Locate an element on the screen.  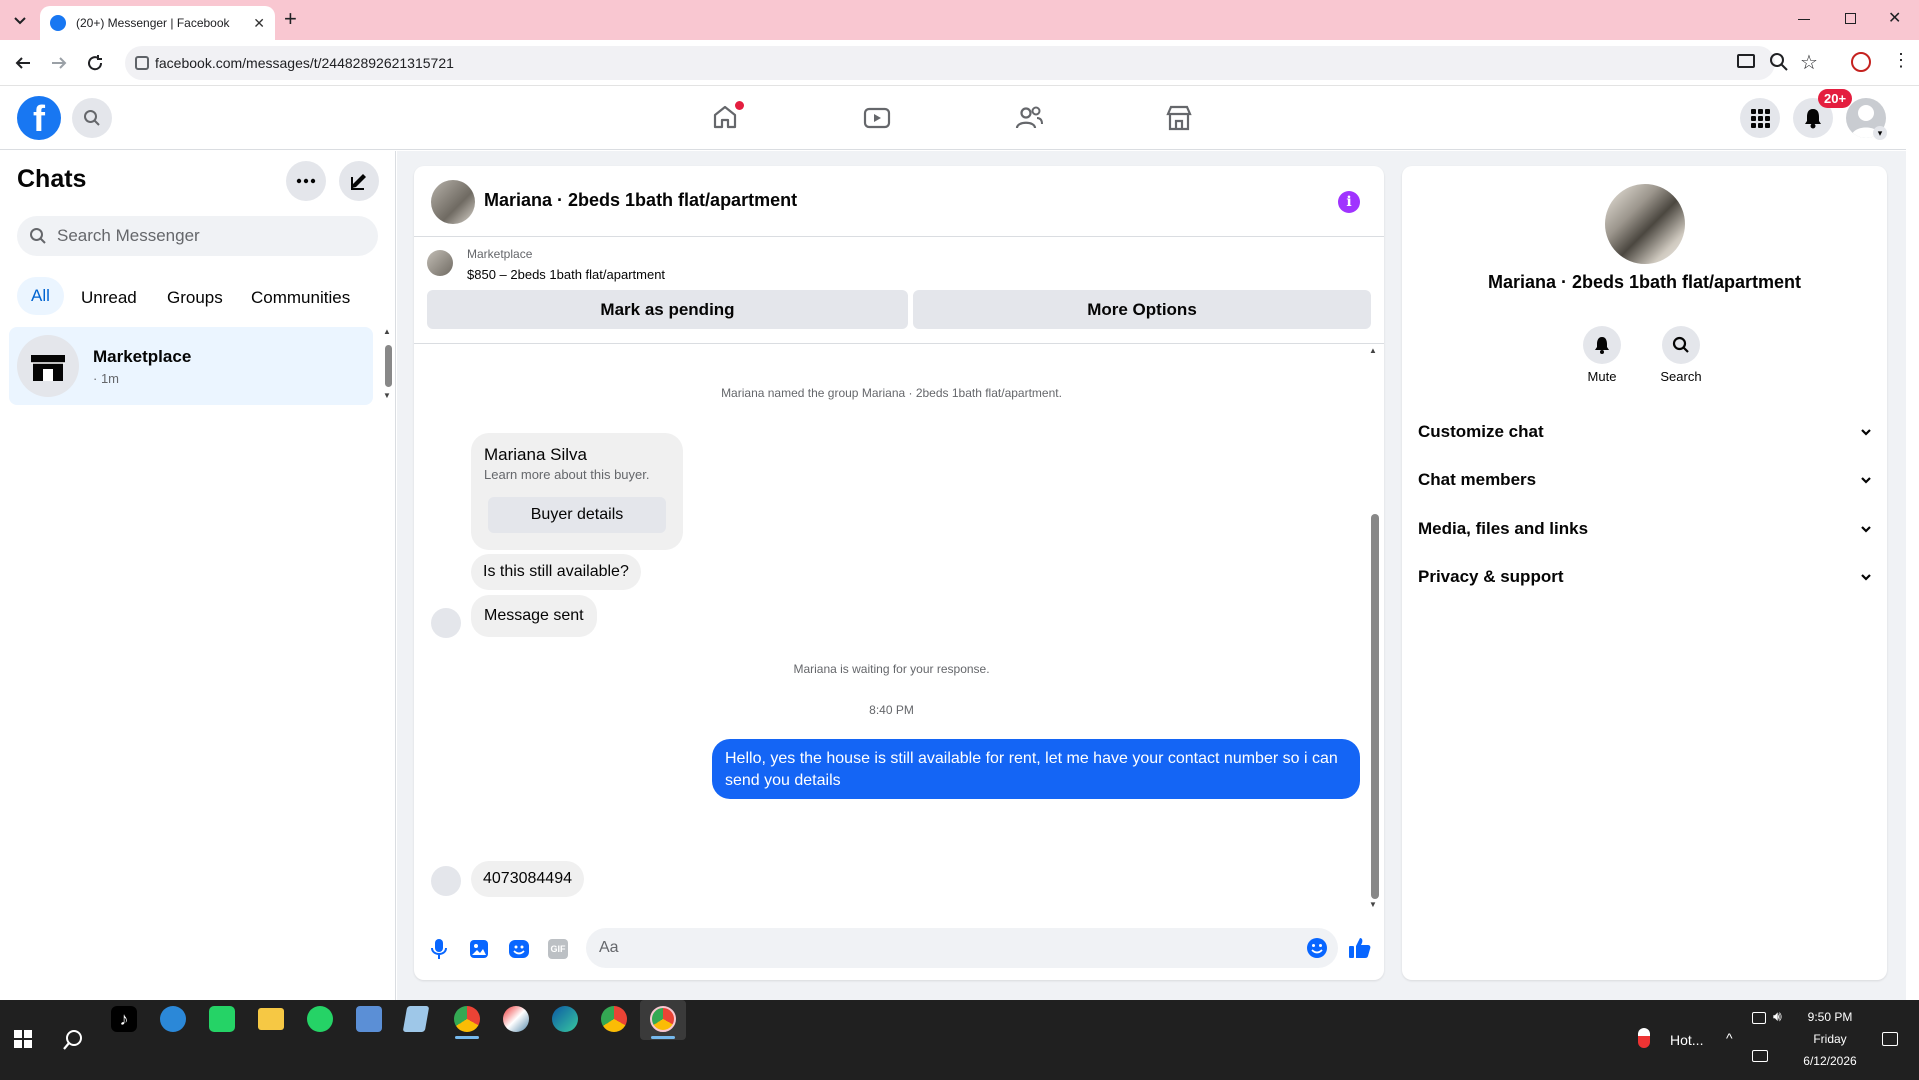
listing-title: $850 – 2beds 1bath flat/apartment is located at coordinates (566, 274).